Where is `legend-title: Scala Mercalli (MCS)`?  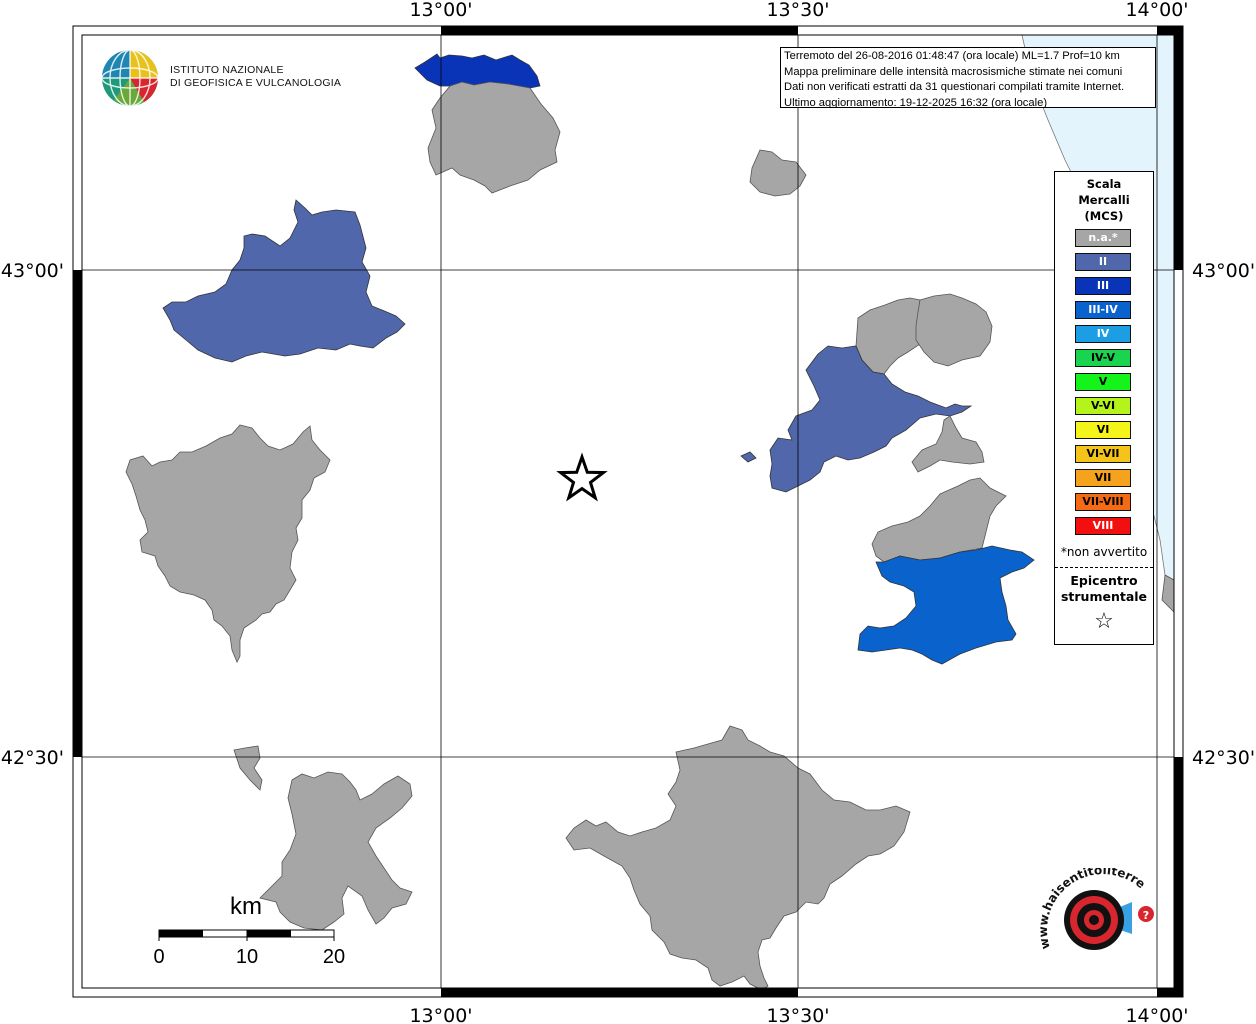
legend-title: Scala Mercalli (MCS) is located at coordinates (1104, 200).